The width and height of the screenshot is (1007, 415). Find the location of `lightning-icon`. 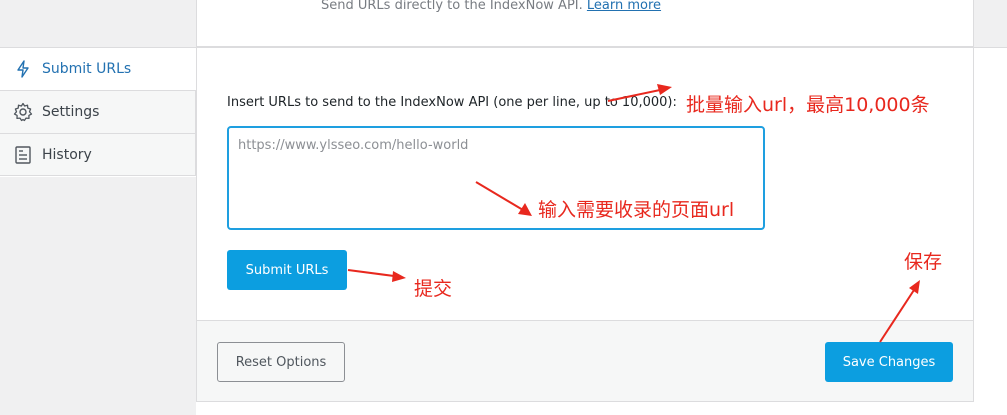

lightning-icon is located at coordinates (23, 69).